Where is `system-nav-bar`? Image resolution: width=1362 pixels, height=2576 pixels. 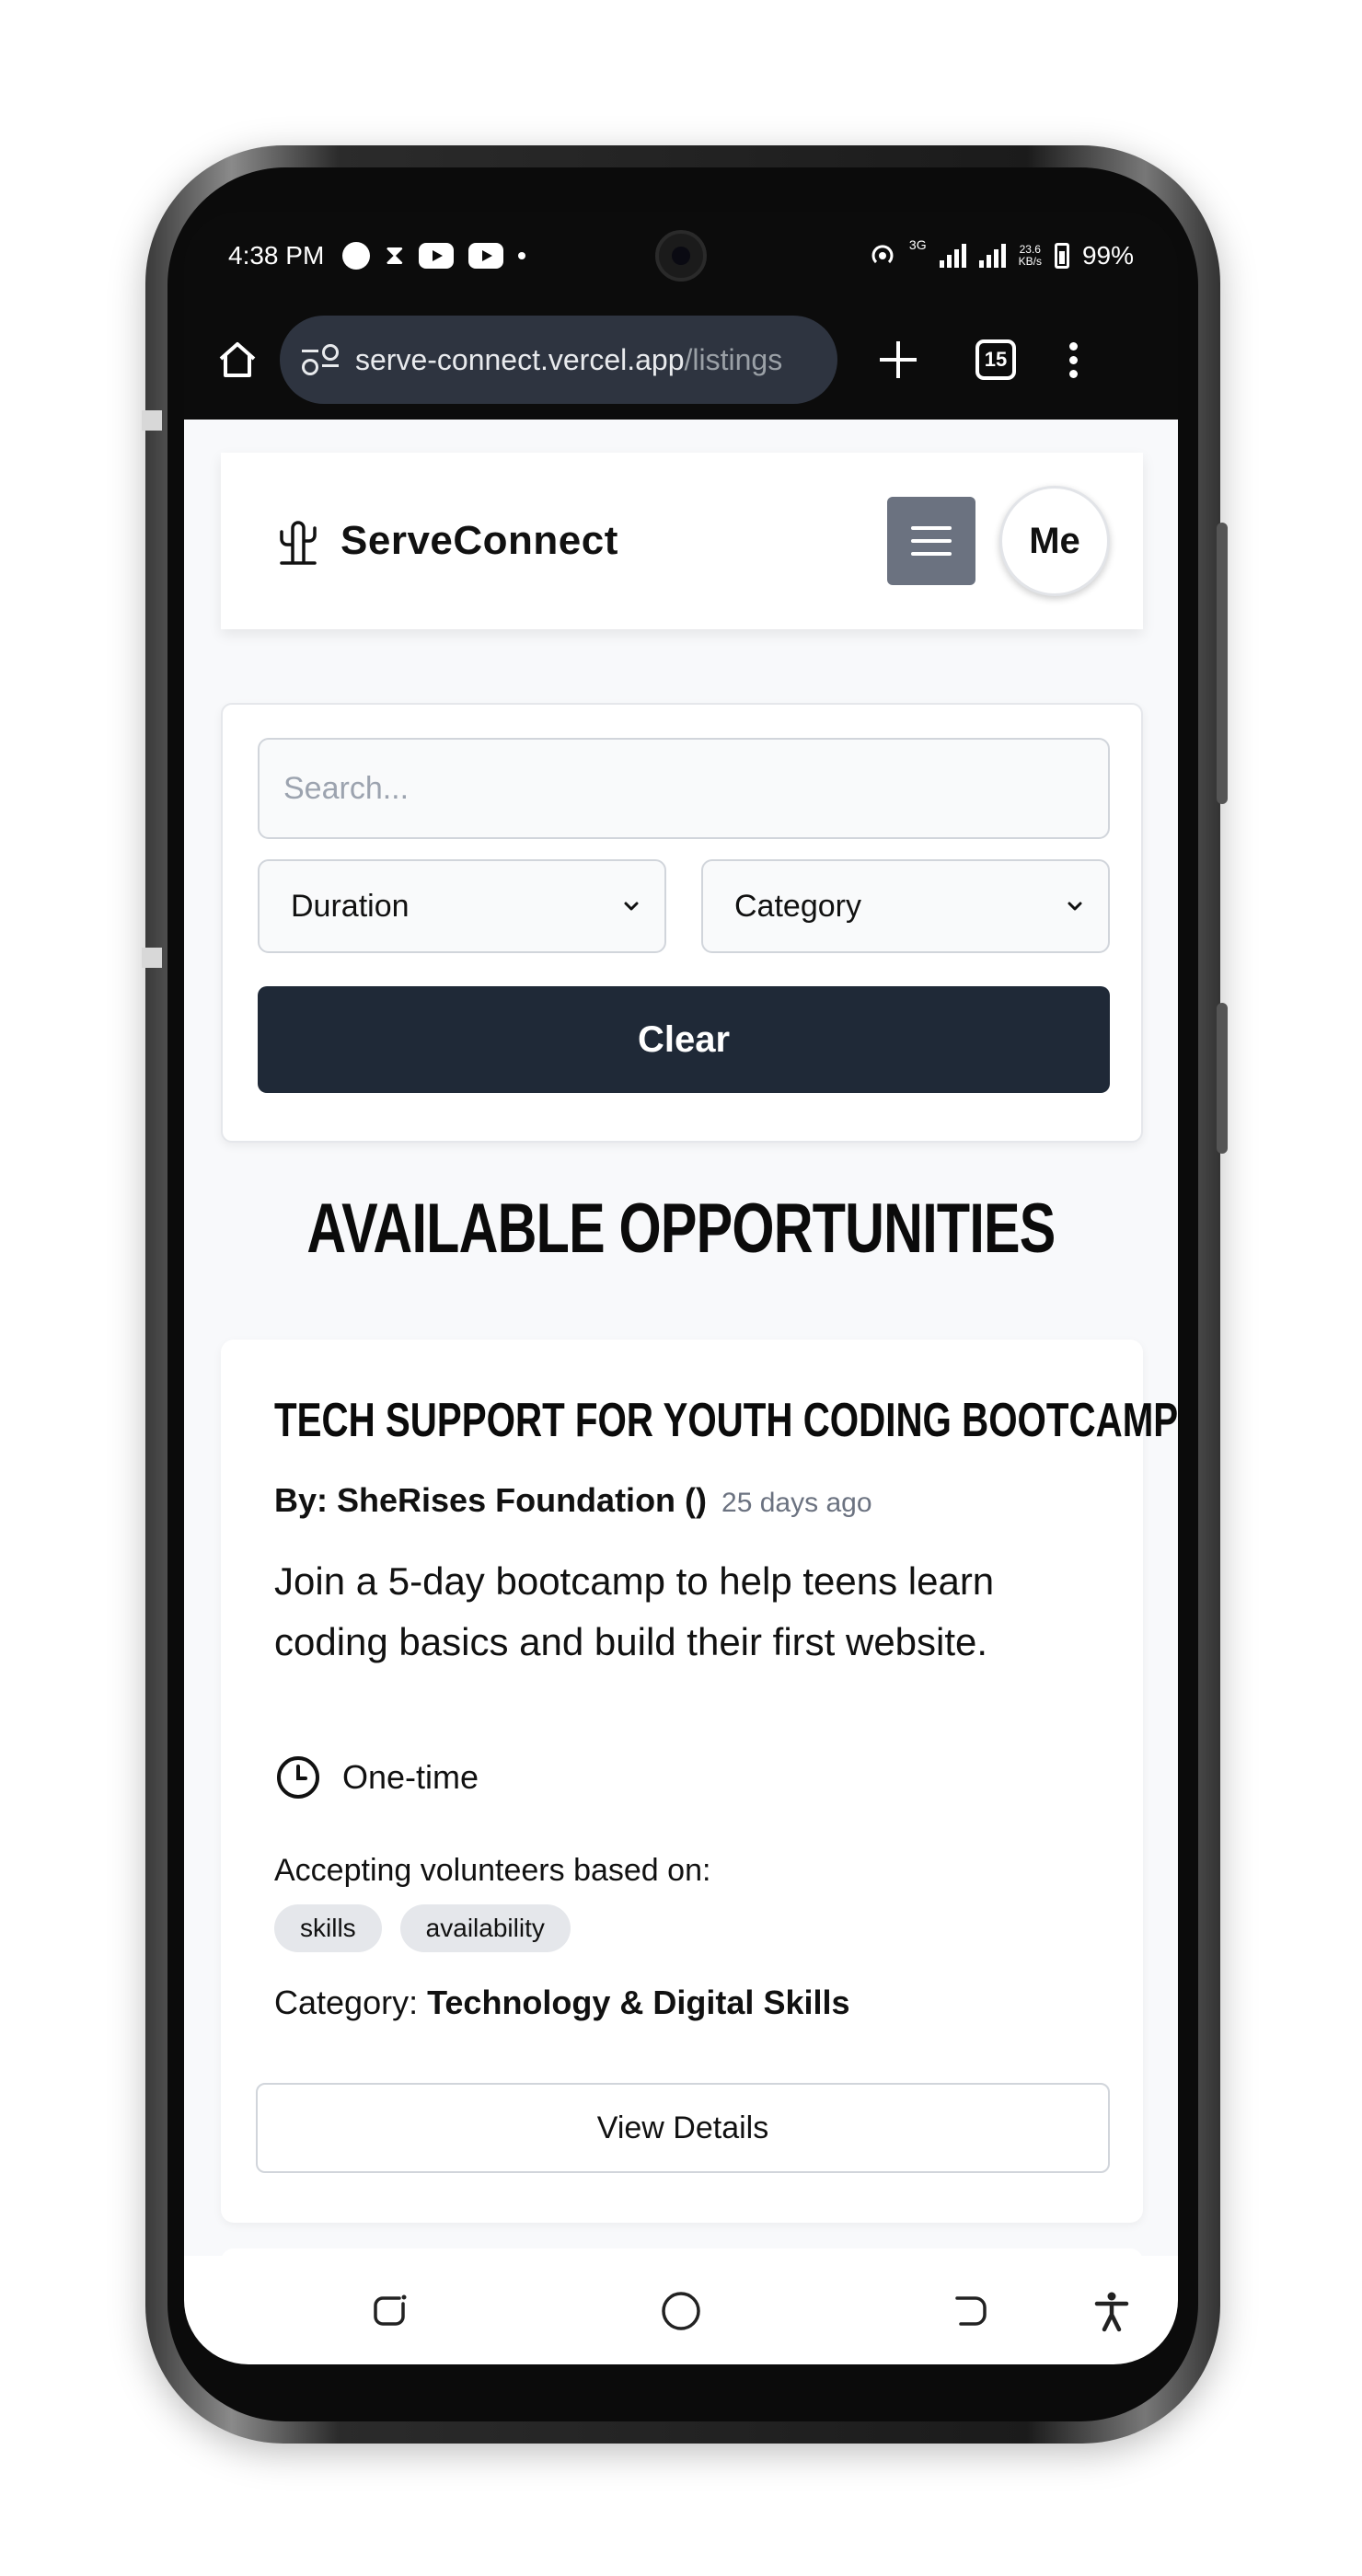
system-nav-bar is located at coordinates (681, 2310).